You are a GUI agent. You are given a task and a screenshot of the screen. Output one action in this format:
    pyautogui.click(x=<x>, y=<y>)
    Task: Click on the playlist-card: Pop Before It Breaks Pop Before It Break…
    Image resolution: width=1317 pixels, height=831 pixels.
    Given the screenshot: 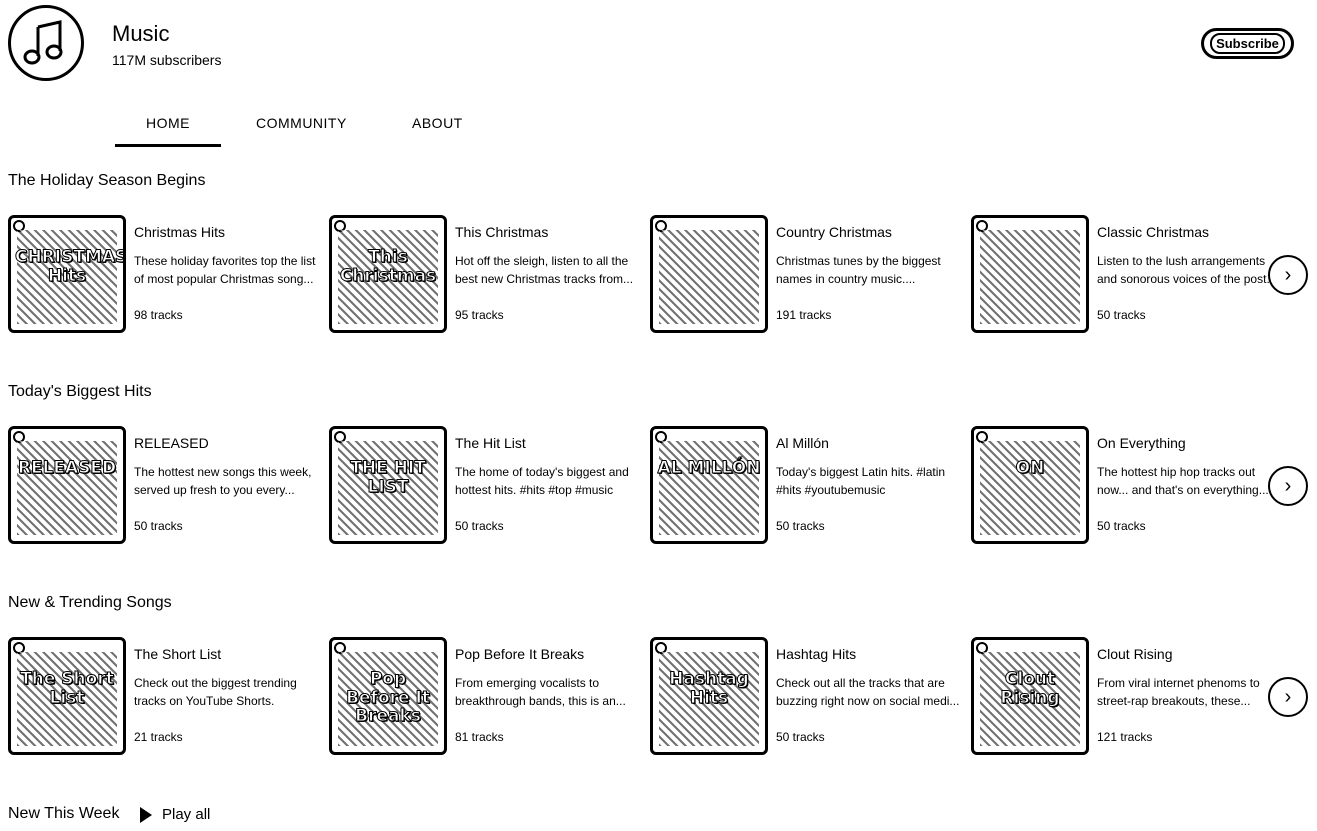 What is the action you would take?
    pyautogui.click(x=484, y=697)
    